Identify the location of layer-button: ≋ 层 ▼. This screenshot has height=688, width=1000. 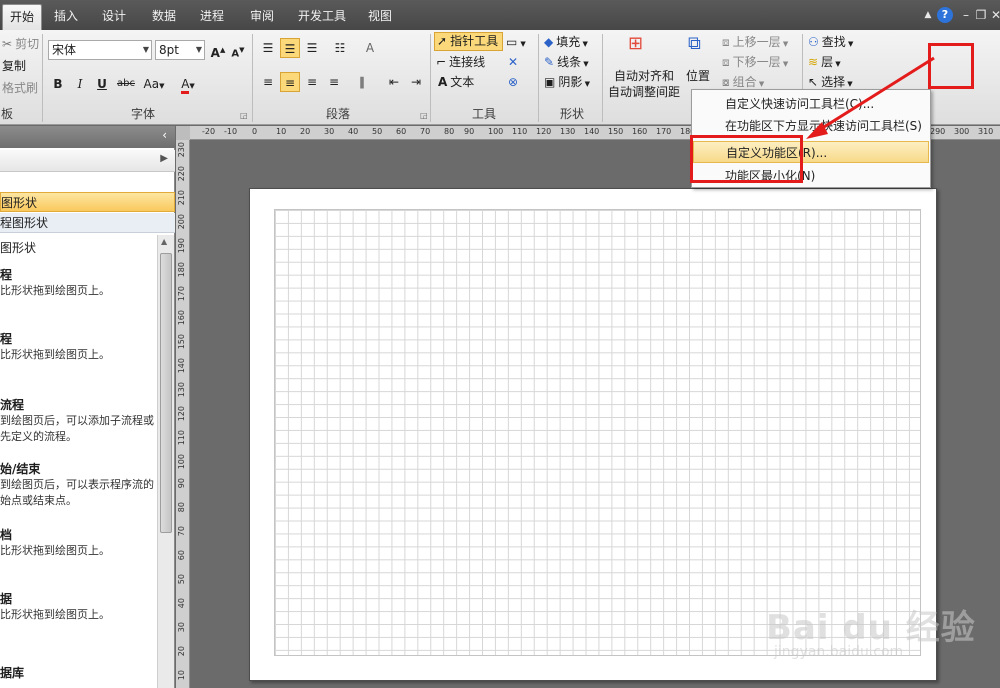
(824, 62).